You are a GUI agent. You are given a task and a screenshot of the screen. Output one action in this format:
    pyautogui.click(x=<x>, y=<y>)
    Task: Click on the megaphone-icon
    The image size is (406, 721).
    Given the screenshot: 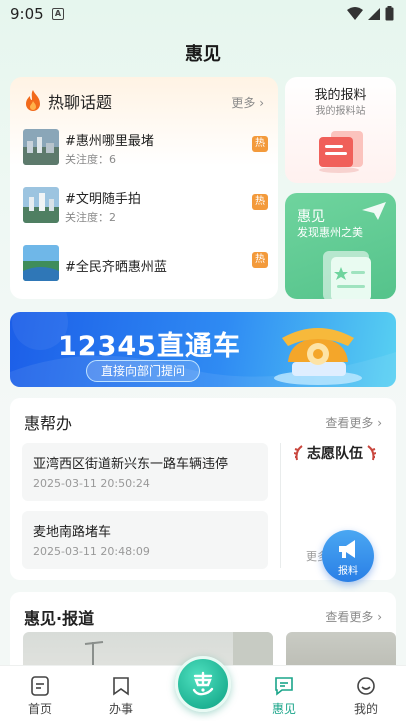 What is the action you would take?
    pyautogui.click(x=347, y=549)
    